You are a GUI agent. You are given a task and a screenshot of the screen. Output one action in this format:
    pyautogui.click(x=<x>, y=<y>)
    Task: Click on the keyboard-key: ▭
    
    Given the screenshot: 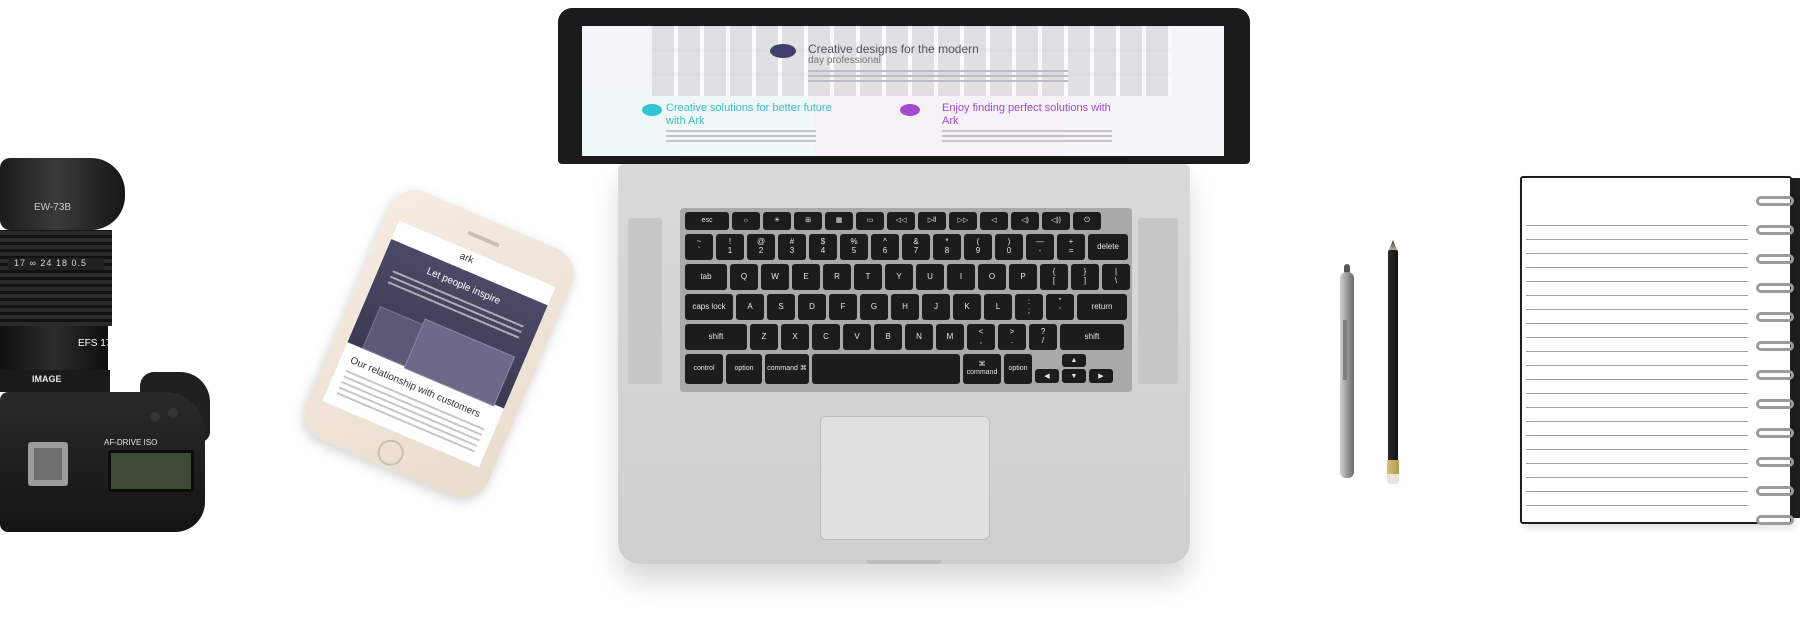 What is the action you would take?
    pyautogui.click(x=870, y=221)
    